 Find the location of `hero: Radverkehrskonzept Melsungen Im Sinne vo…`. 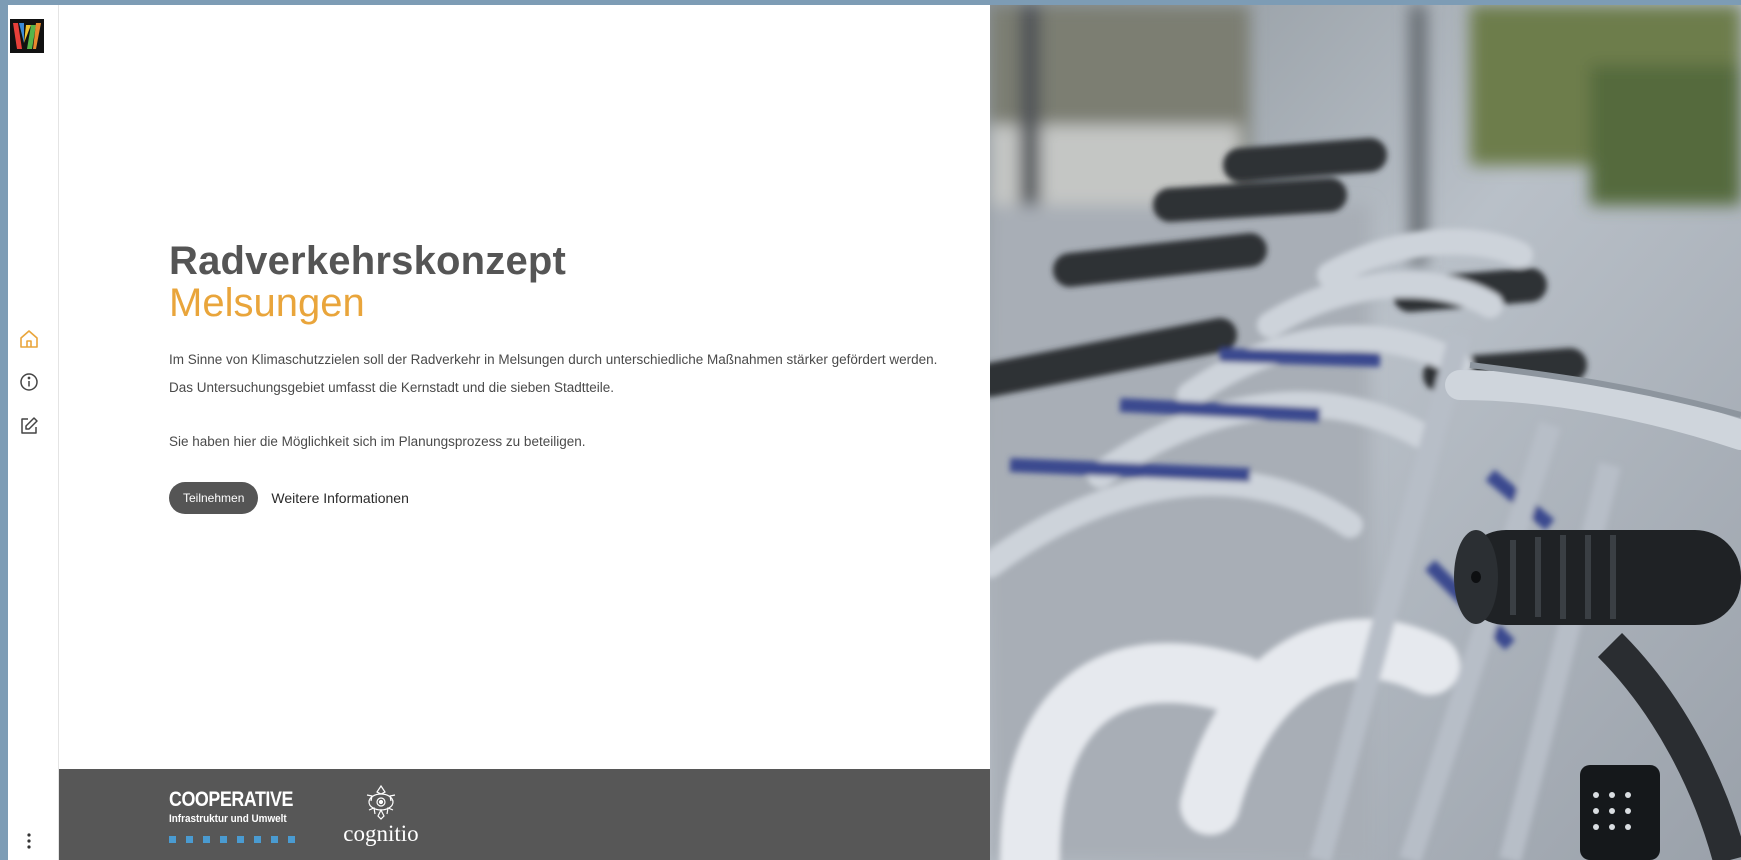

hero: Radverkehrskonzept Melsungen Im Sinne vo… is located at coordinates (569, 377).